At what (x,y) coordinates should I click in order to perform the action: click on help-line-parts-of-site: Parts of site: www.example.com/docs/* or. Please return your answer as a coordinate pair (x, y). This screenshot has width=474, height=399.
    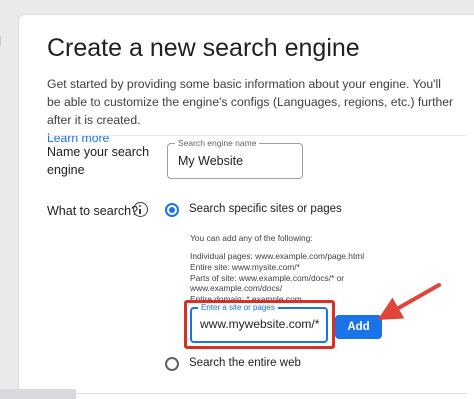
    Looking at the image, I should click on (267, 277).